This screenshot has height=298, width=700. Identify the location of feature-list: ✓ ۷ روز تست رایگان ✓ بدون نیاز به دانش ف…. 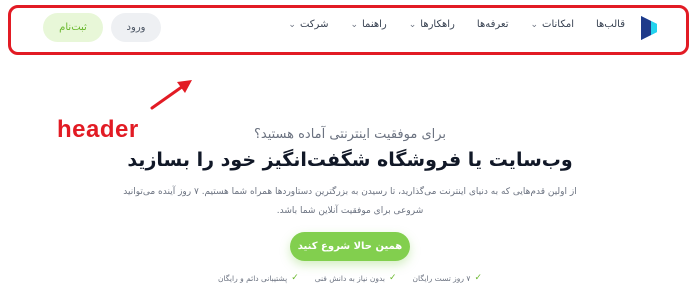
(350, 278).